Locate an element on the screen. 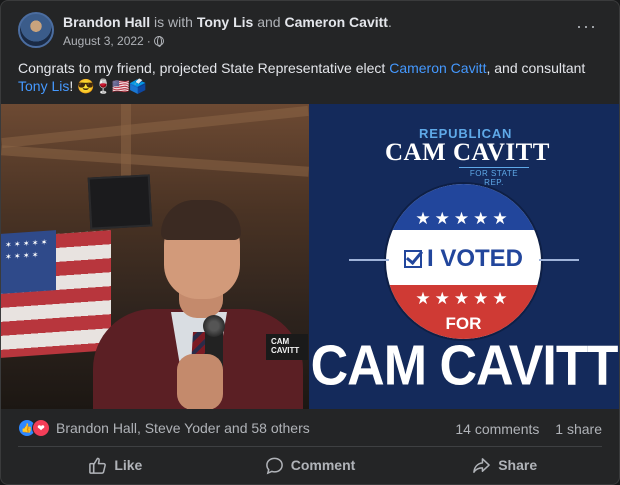  badge-line-1: CAM is located at coordinates (280, 341).